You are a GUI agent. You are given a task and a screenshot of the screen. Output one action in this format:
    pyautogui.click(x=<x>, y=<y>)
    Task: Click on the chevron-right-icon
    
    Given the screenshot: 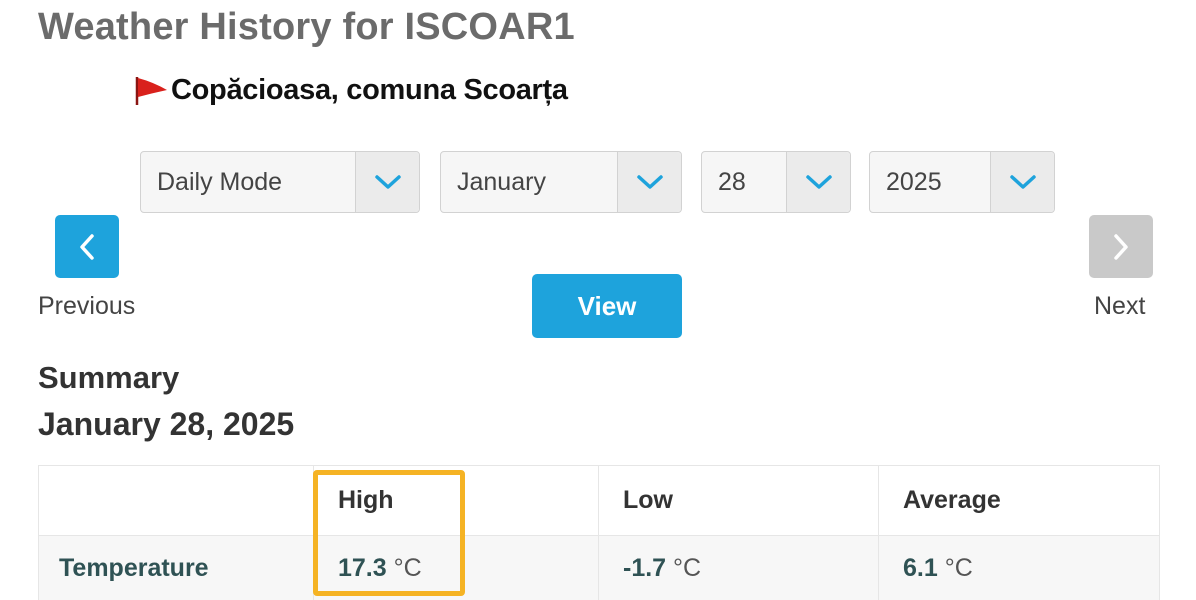 What is the action you would take?
    pyautogui.click(x=1121, y=246)
    